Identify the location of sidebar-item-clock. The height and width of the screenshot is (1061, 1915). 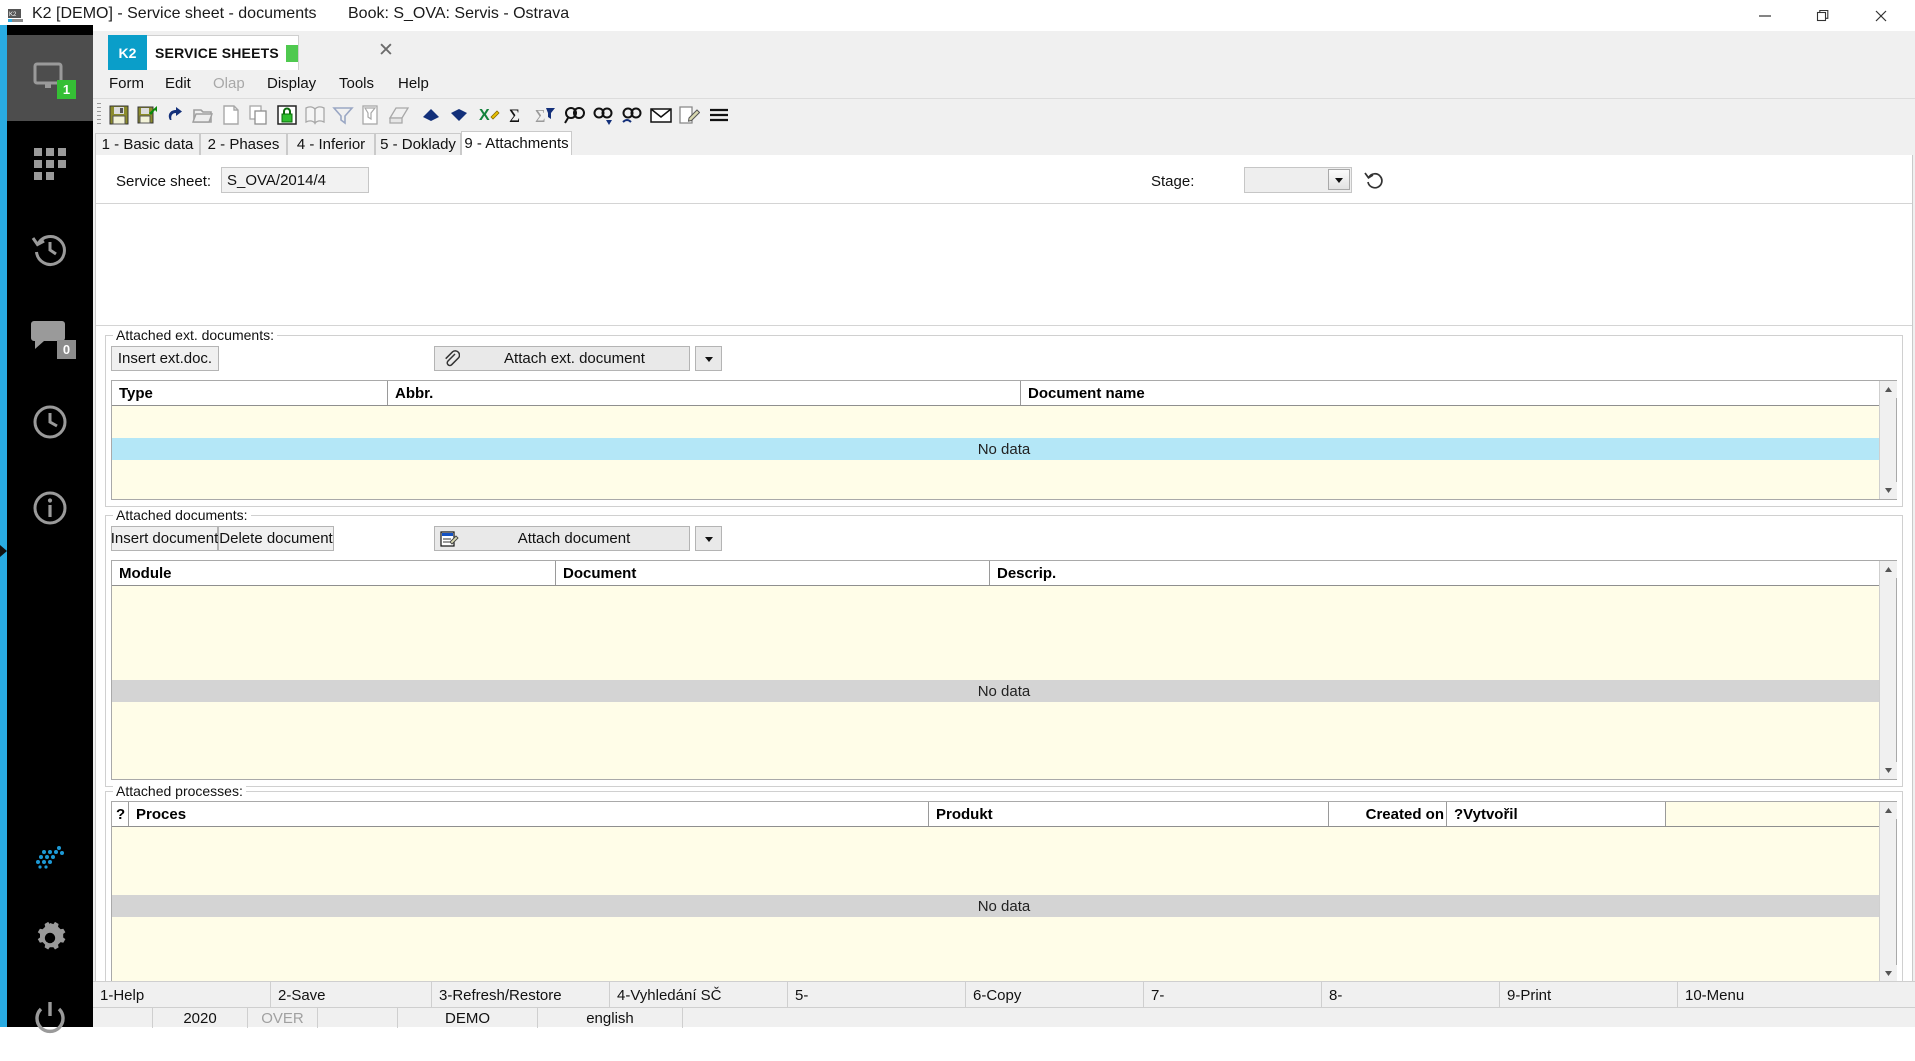
(50, 422).